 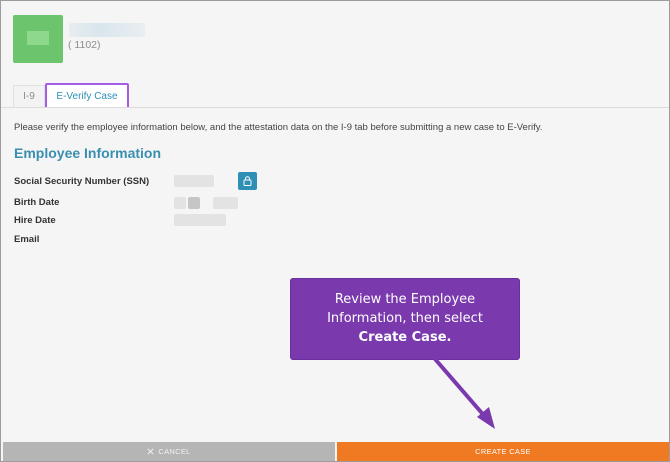 I want to click on tab-everify-case: E-Verify Case, so click(x=87, y=96).